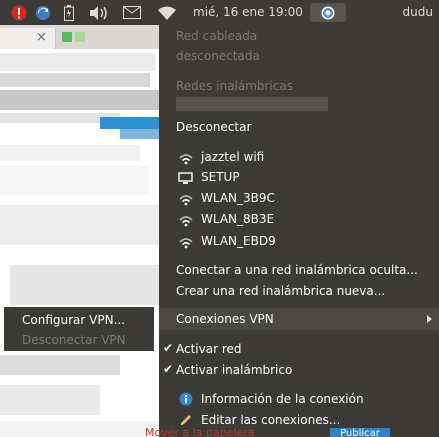 The width and height of the screenshot is (439, 437). I want to click on alert-icon, so click(19, 12).